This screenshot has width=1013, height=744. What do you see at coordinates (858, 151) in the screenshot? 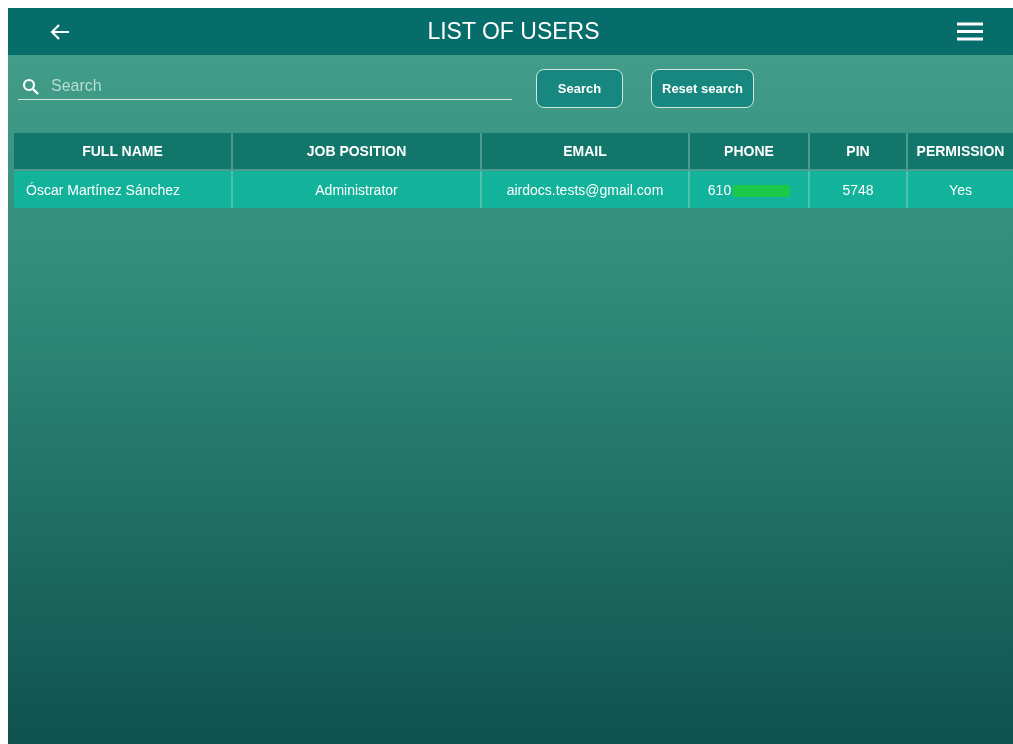
I see `column-header: PIN` at bounding box center [858, 151].